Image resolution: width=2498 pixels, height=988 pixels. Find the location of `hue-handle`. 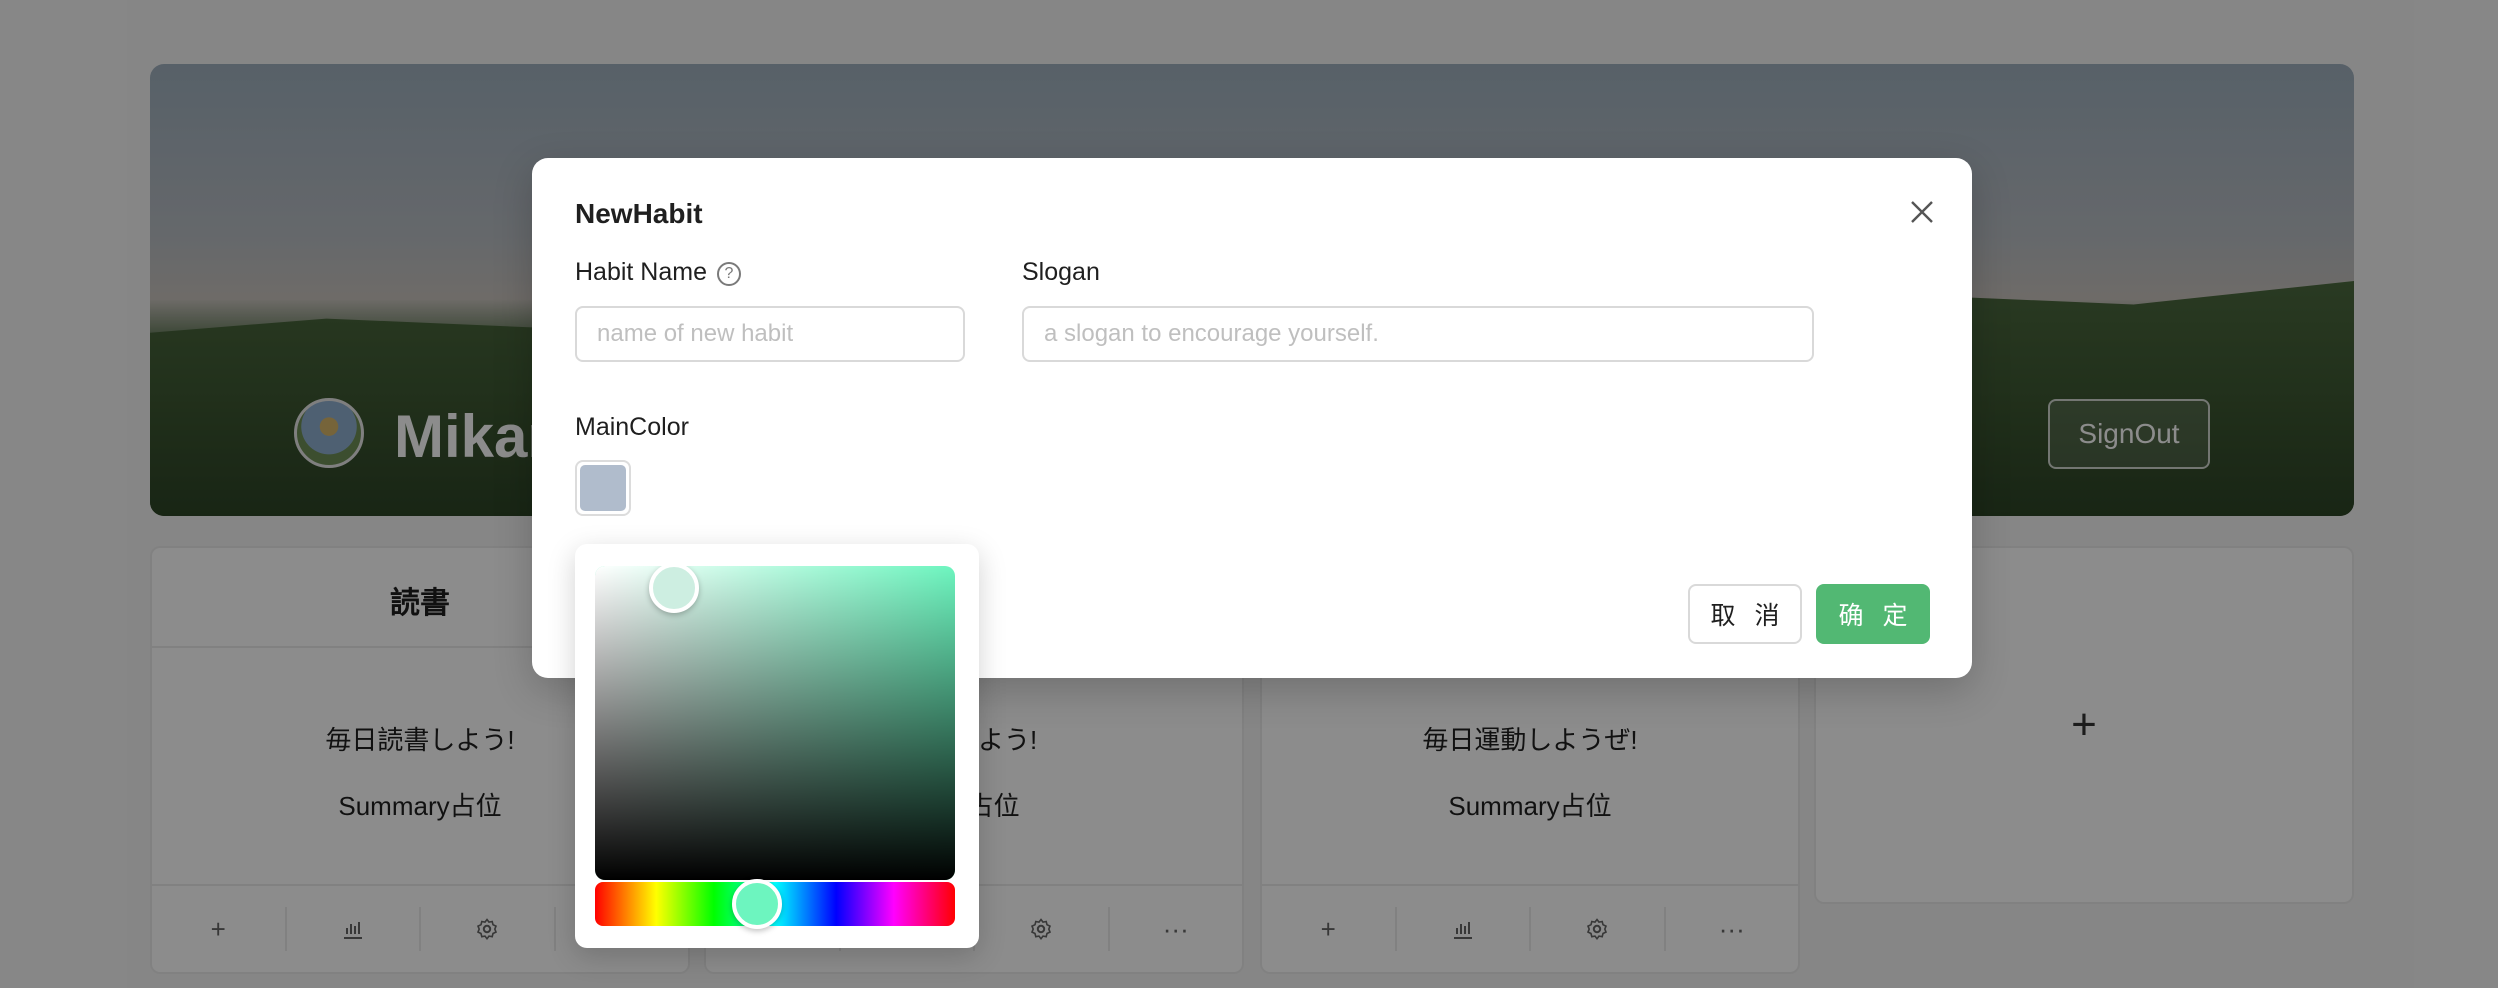

hue-handle is located at coordinates (757, 904).